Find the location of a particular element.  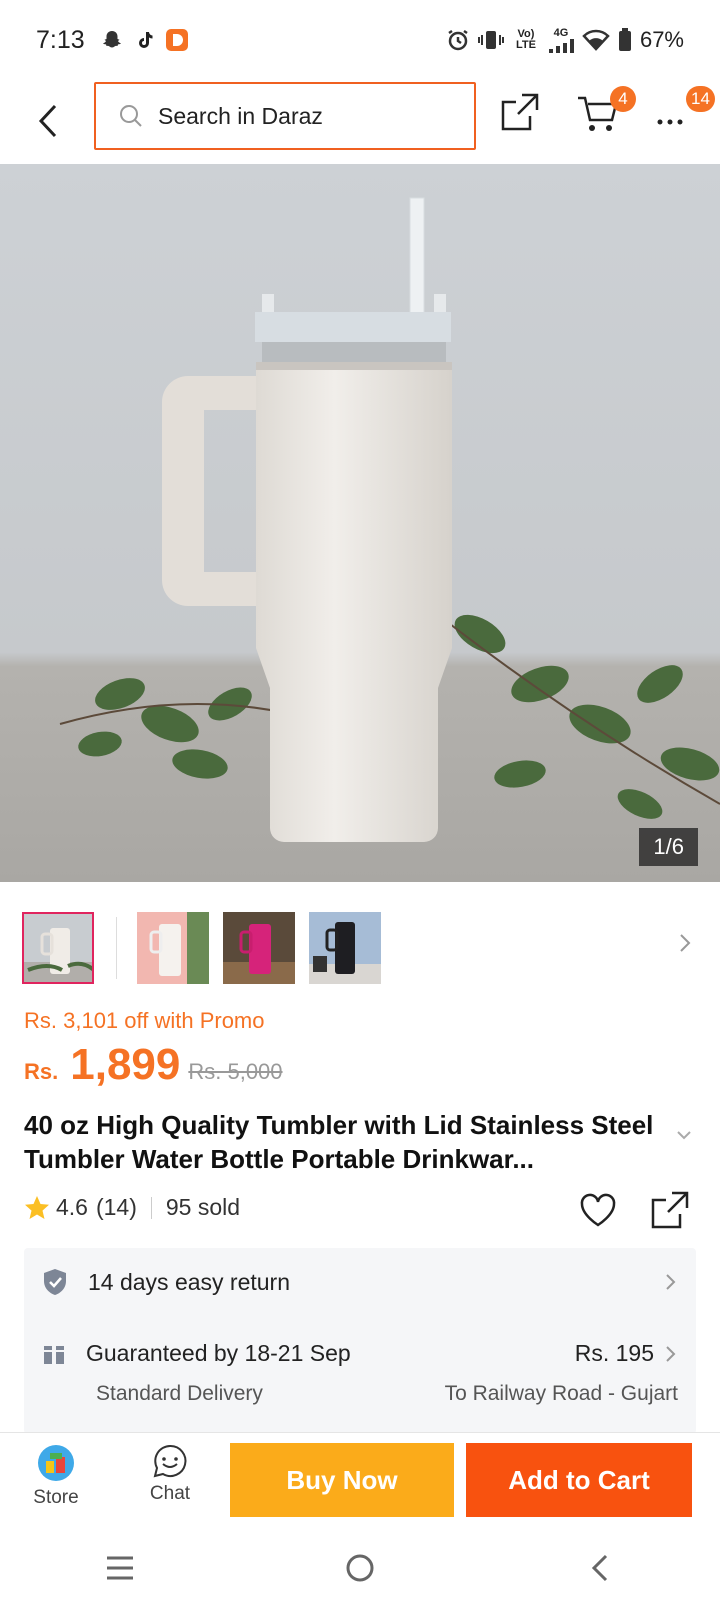

circle-home-icon is located at coordinates (360, 1568).